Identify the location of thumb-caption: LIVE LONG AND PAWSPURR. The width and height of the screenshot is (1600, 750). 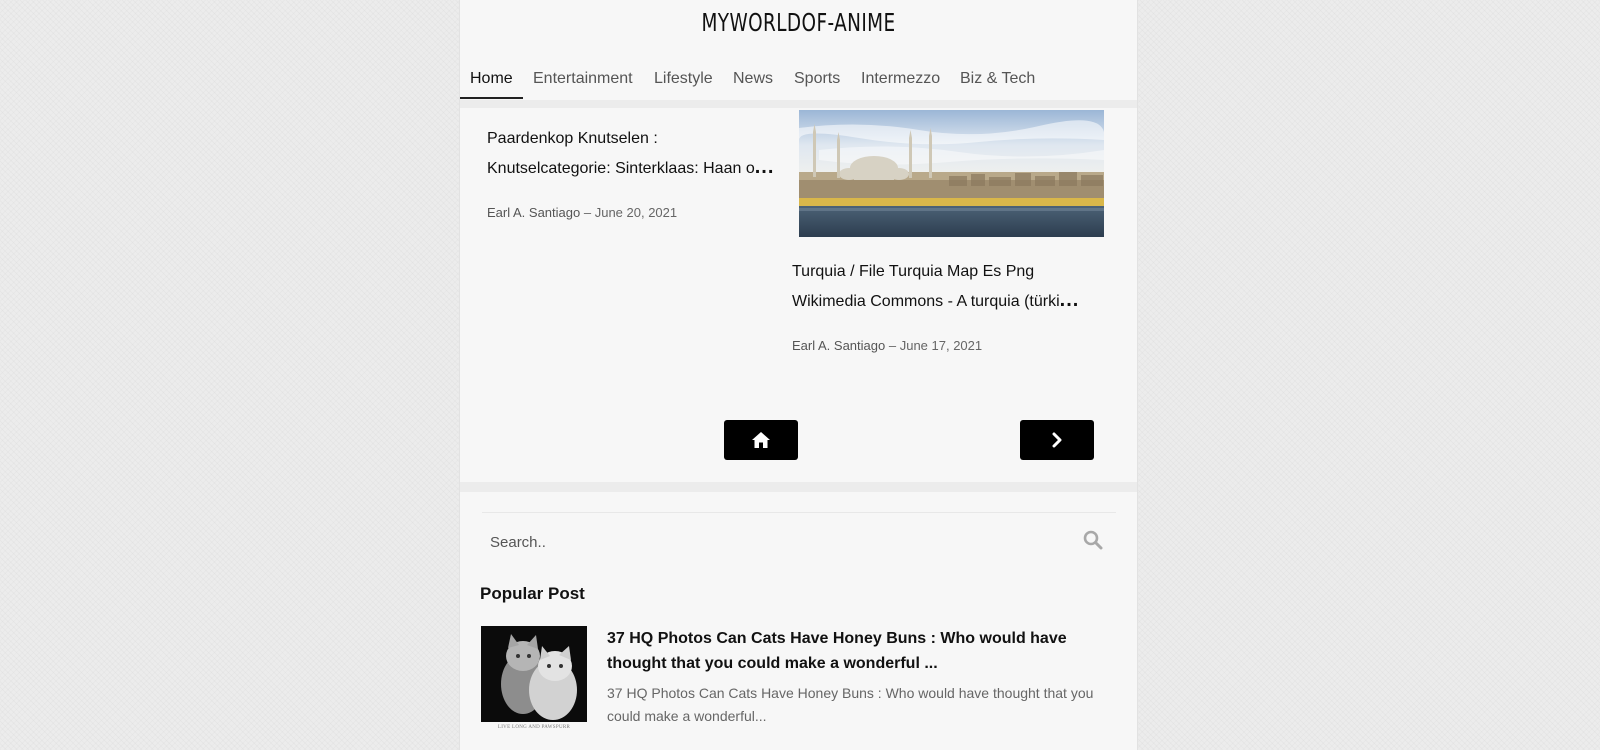
(534, 727).